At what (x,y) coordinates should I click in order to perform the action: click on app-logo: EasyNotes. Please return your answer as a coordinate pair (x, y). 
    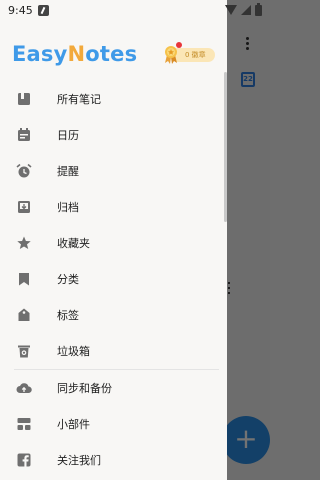
    Looking at the image, I should click on (75, 54).